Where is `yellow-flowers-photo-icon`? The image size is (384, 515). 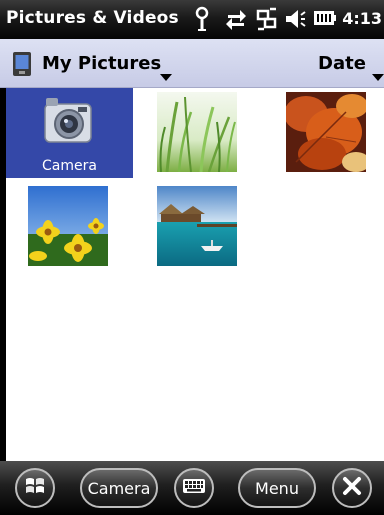
yellow-flowers-photo-icon is located at coordinates (68, 228).